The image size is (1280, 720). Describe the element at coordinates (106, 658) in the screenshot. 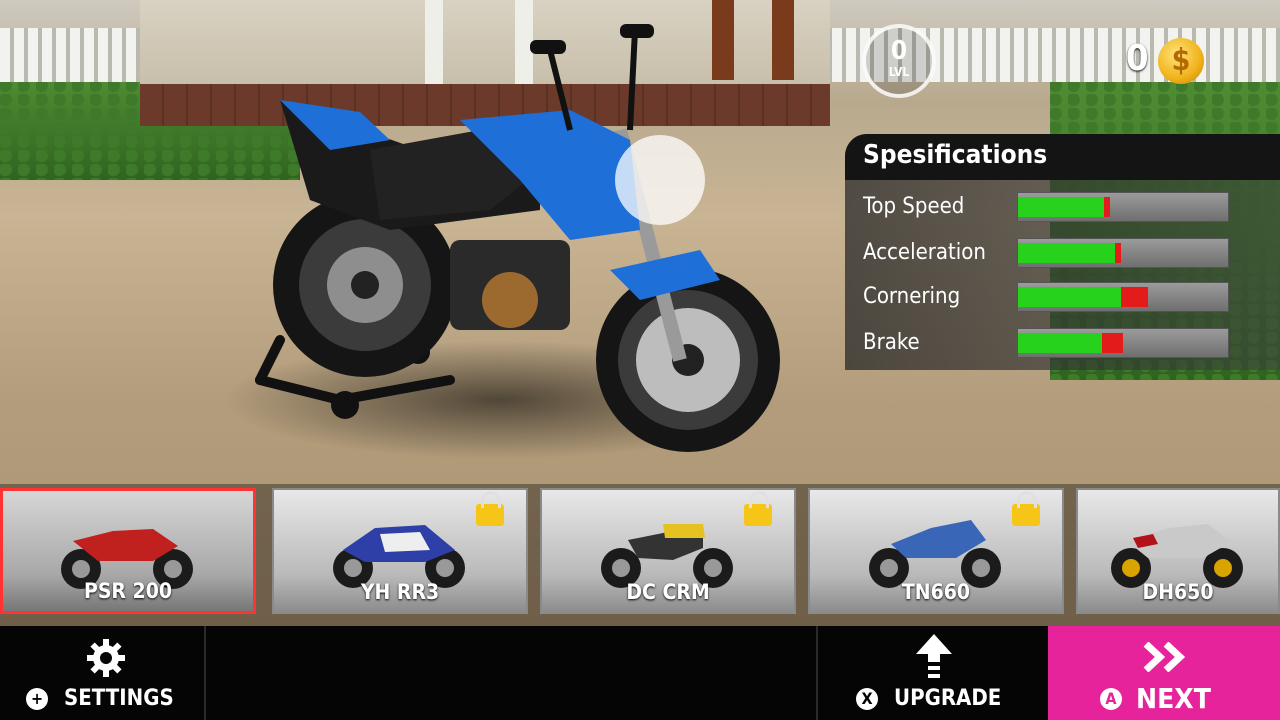

I see `gear-icon` at that location.